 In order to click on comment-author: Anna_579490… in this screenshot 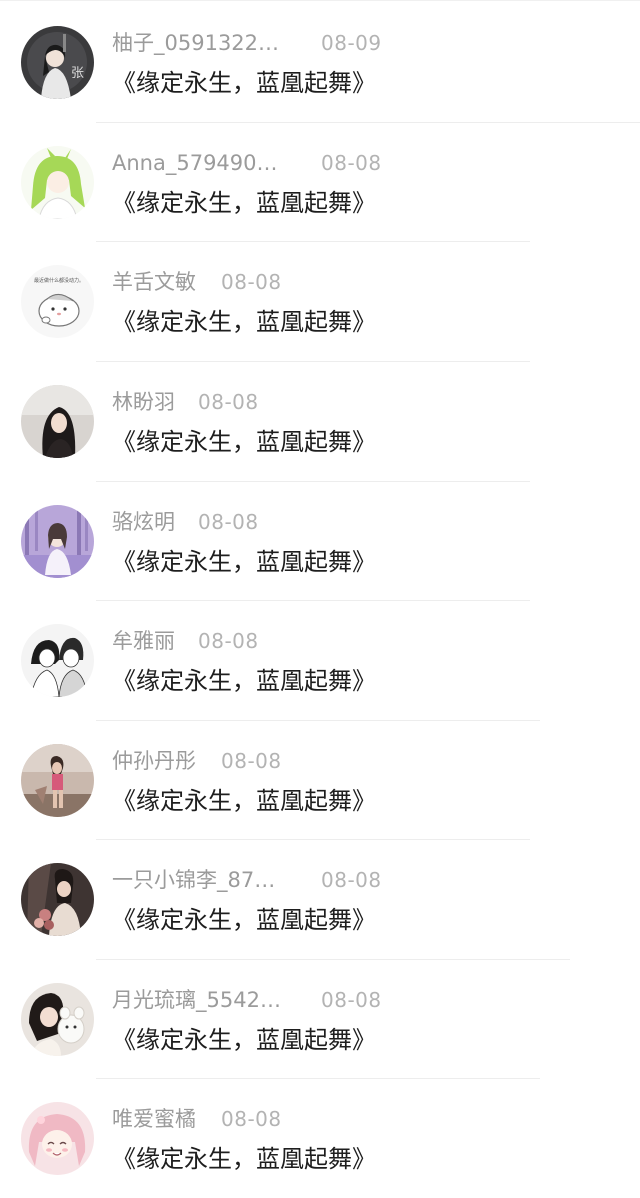, I will do `click(195, 163)`.